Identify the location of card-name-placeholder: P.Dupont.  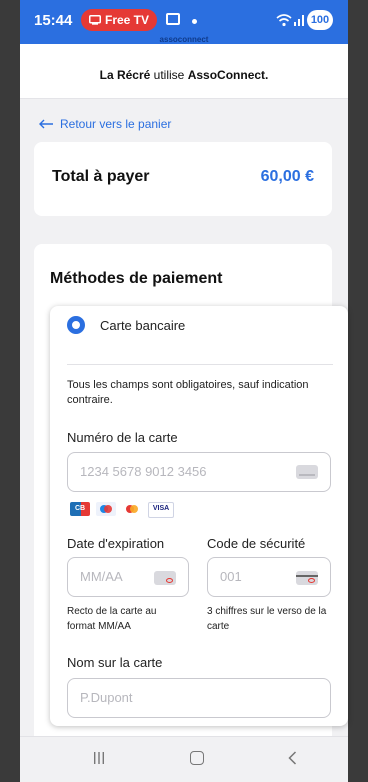
(106, 697).